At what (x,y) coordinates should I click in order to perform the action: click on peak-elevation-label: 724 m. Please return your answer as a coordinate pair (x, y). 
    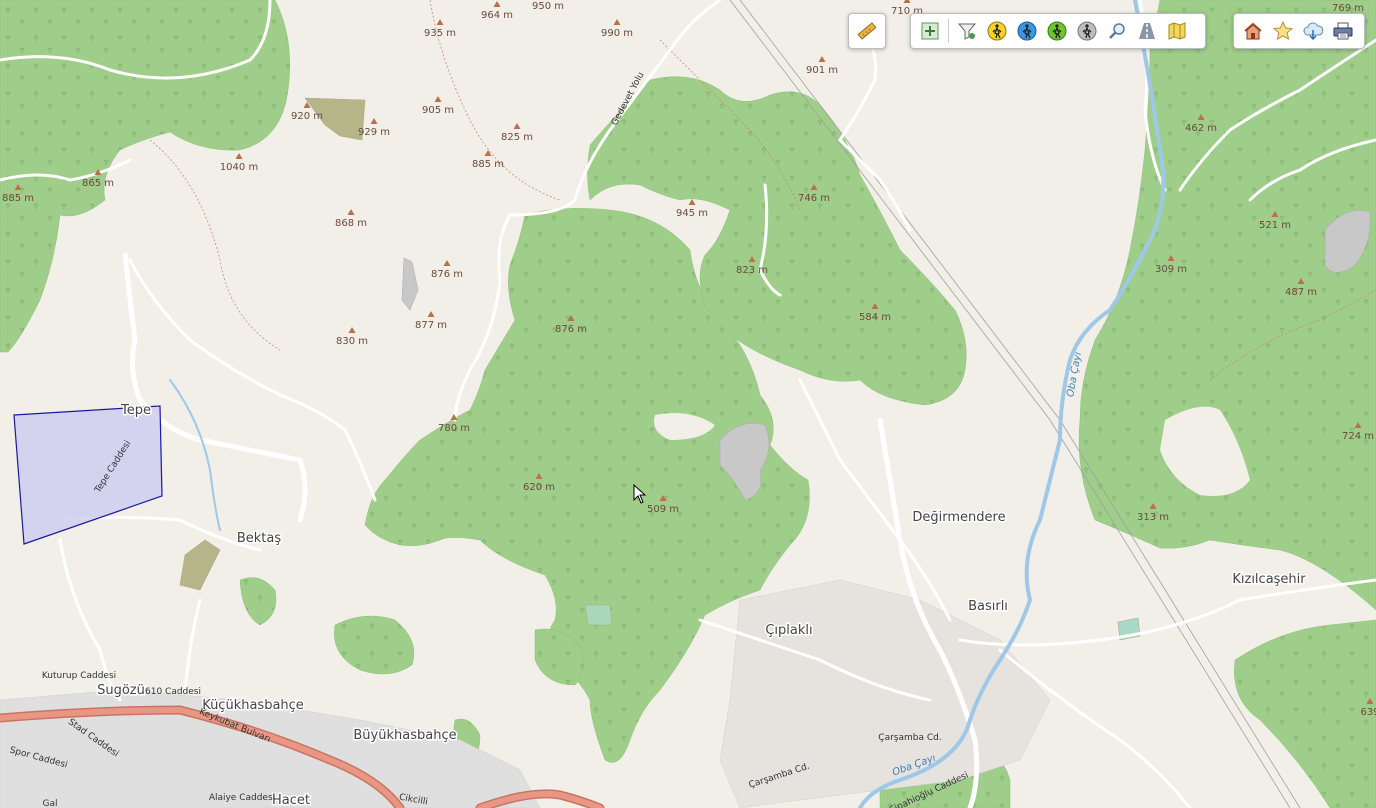
    Looking at the image, I should click on (1358, 436).